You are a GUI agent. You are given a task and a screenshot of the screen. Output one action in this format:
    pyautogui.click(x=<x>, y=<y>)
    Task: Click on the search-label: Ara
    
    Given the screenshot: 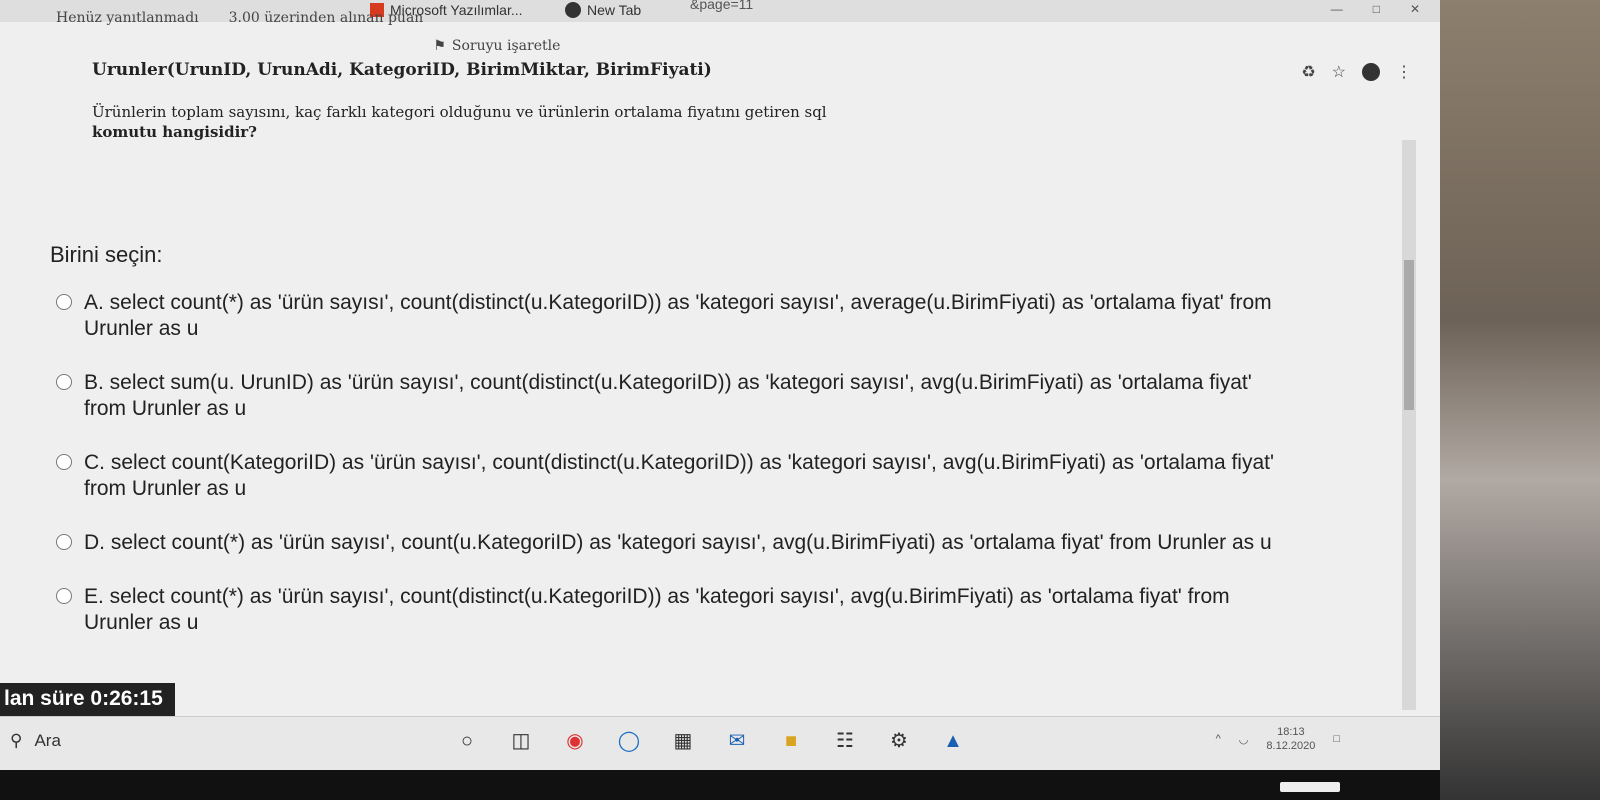 What is the action you would take?
    pyautogui.click(x=47, y=740)
    